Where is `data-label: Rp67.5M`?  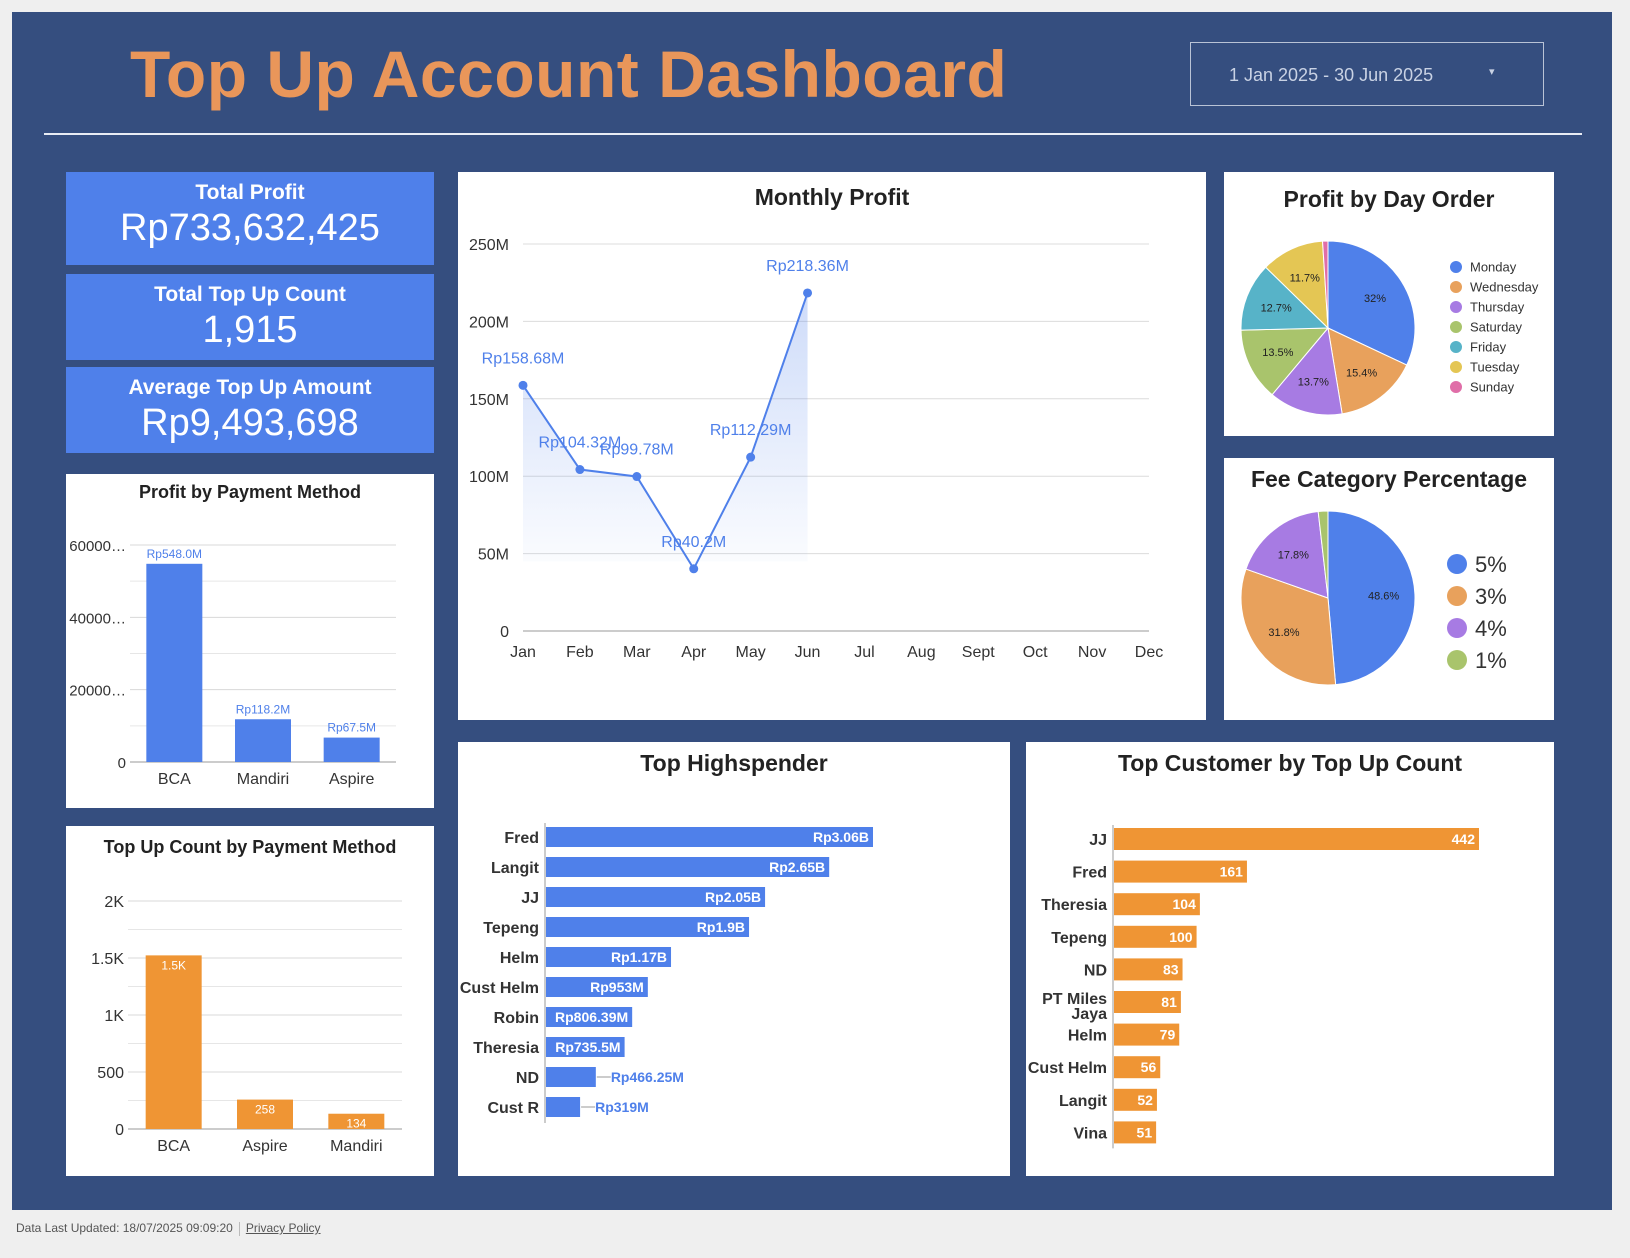
data-label: Rp67.5M is located at coordinates (351, 728).